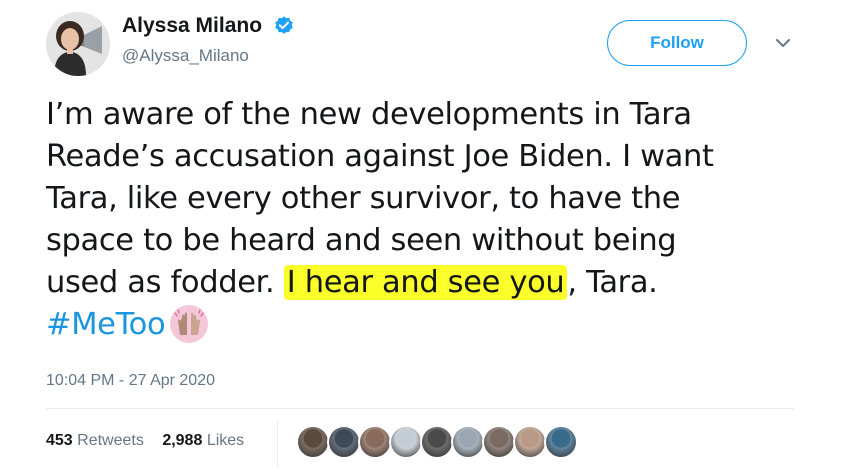  What do you see at coordinates (277, 444) in the screenshot?
I see `stats-separator` at bounding box center [277, 444].